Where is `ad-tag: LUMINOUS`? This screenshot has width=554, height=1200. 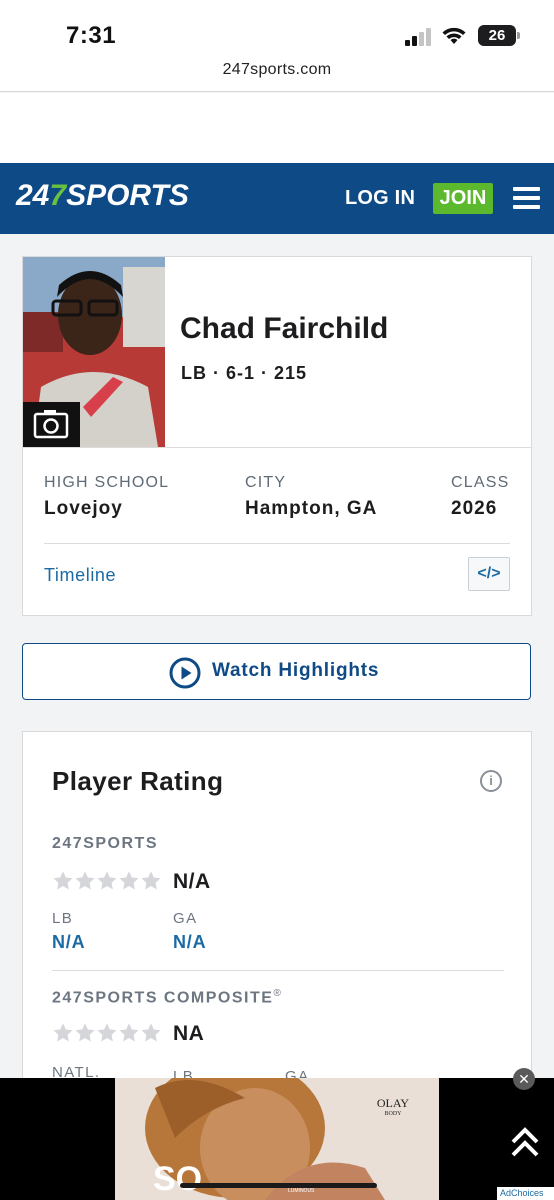 ad-tag: LUMINOUS is located at coordinates (301, 1191).